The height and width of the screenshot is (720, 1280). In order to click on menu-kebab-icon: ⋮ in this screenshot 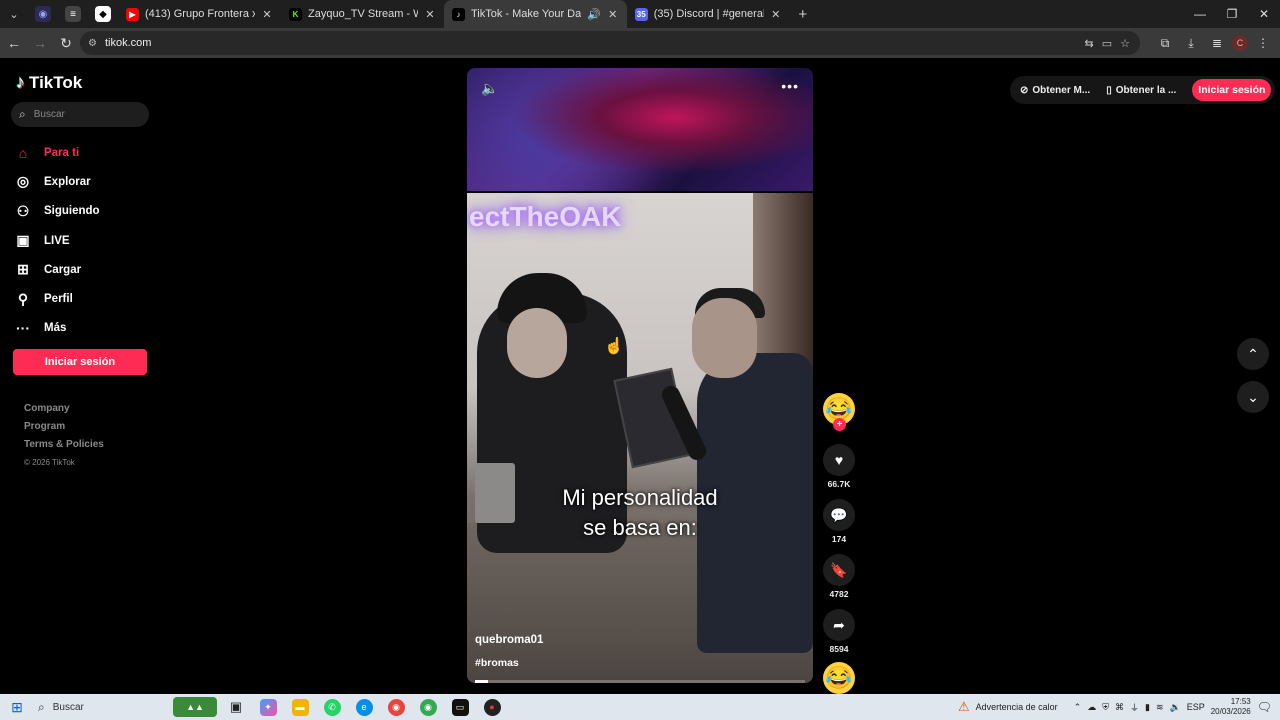, I will do `click(1263, 43)`.